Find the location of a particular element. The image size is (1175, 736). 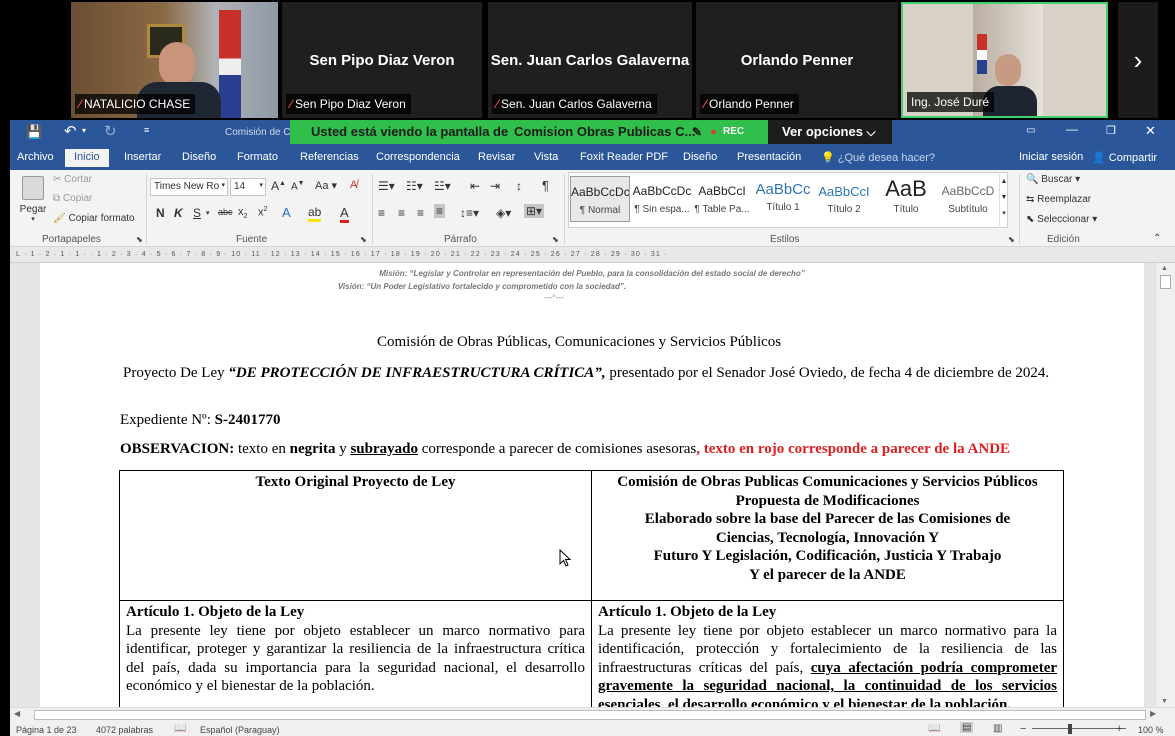

decrease-indent-icon: ⇤ is located at coordinates (475, 186).